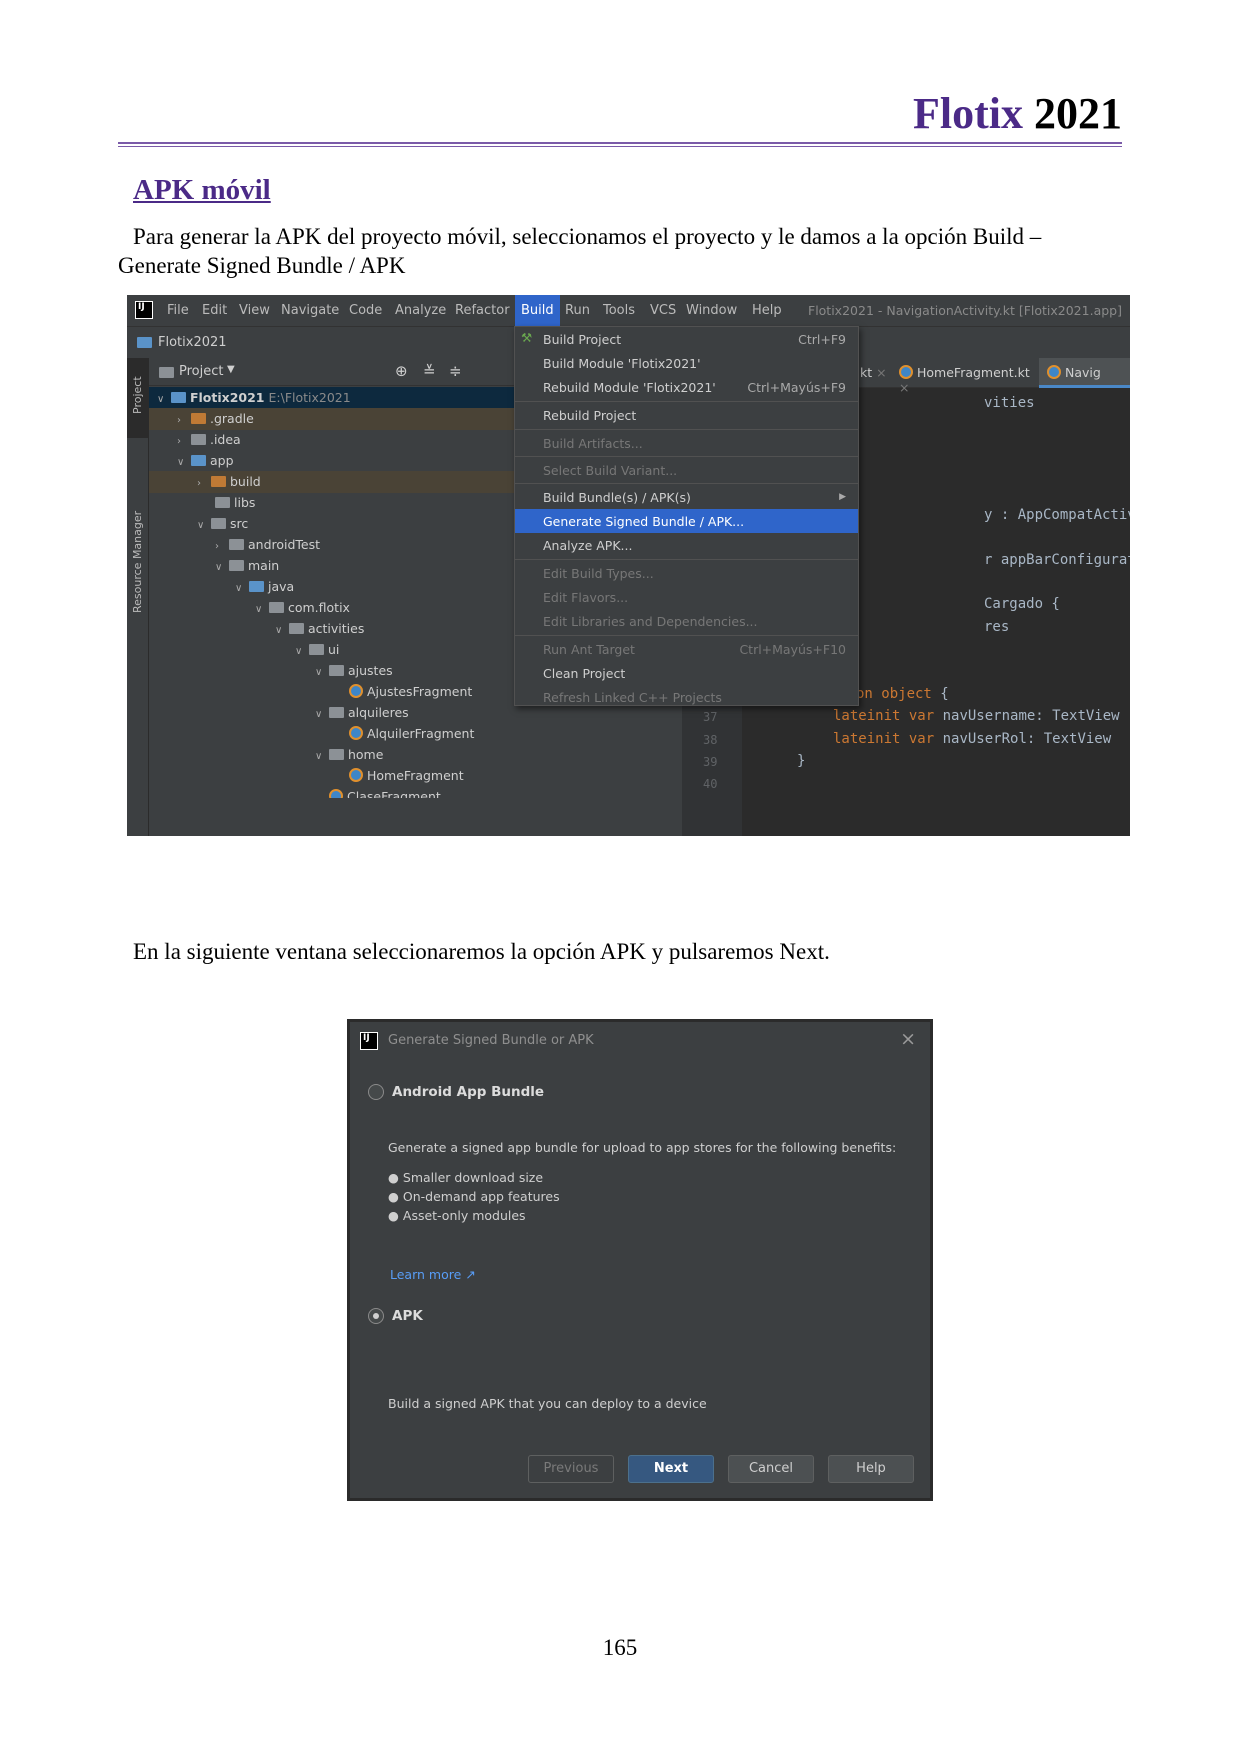 The width and height of the screenshot is (1240, 1754). Describe the element at coordinates (686, 387) in the screenshot. I see `menu-item-rebuild-module: Rebuild Module 'Flotix2021' Ctrl+Mayús+F9` at that location.